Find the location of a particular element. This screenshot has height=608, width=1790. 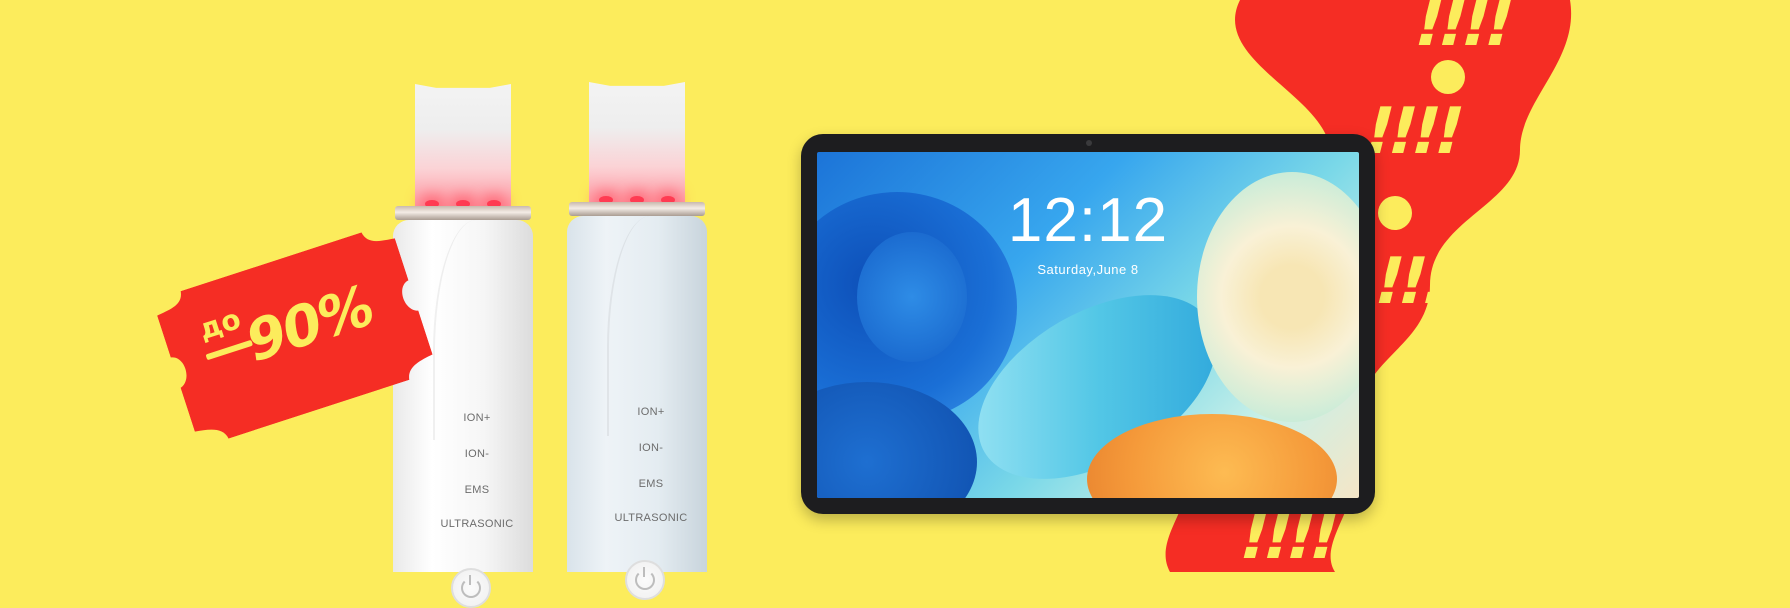

front-camera is located at coordinates (1089, 143).